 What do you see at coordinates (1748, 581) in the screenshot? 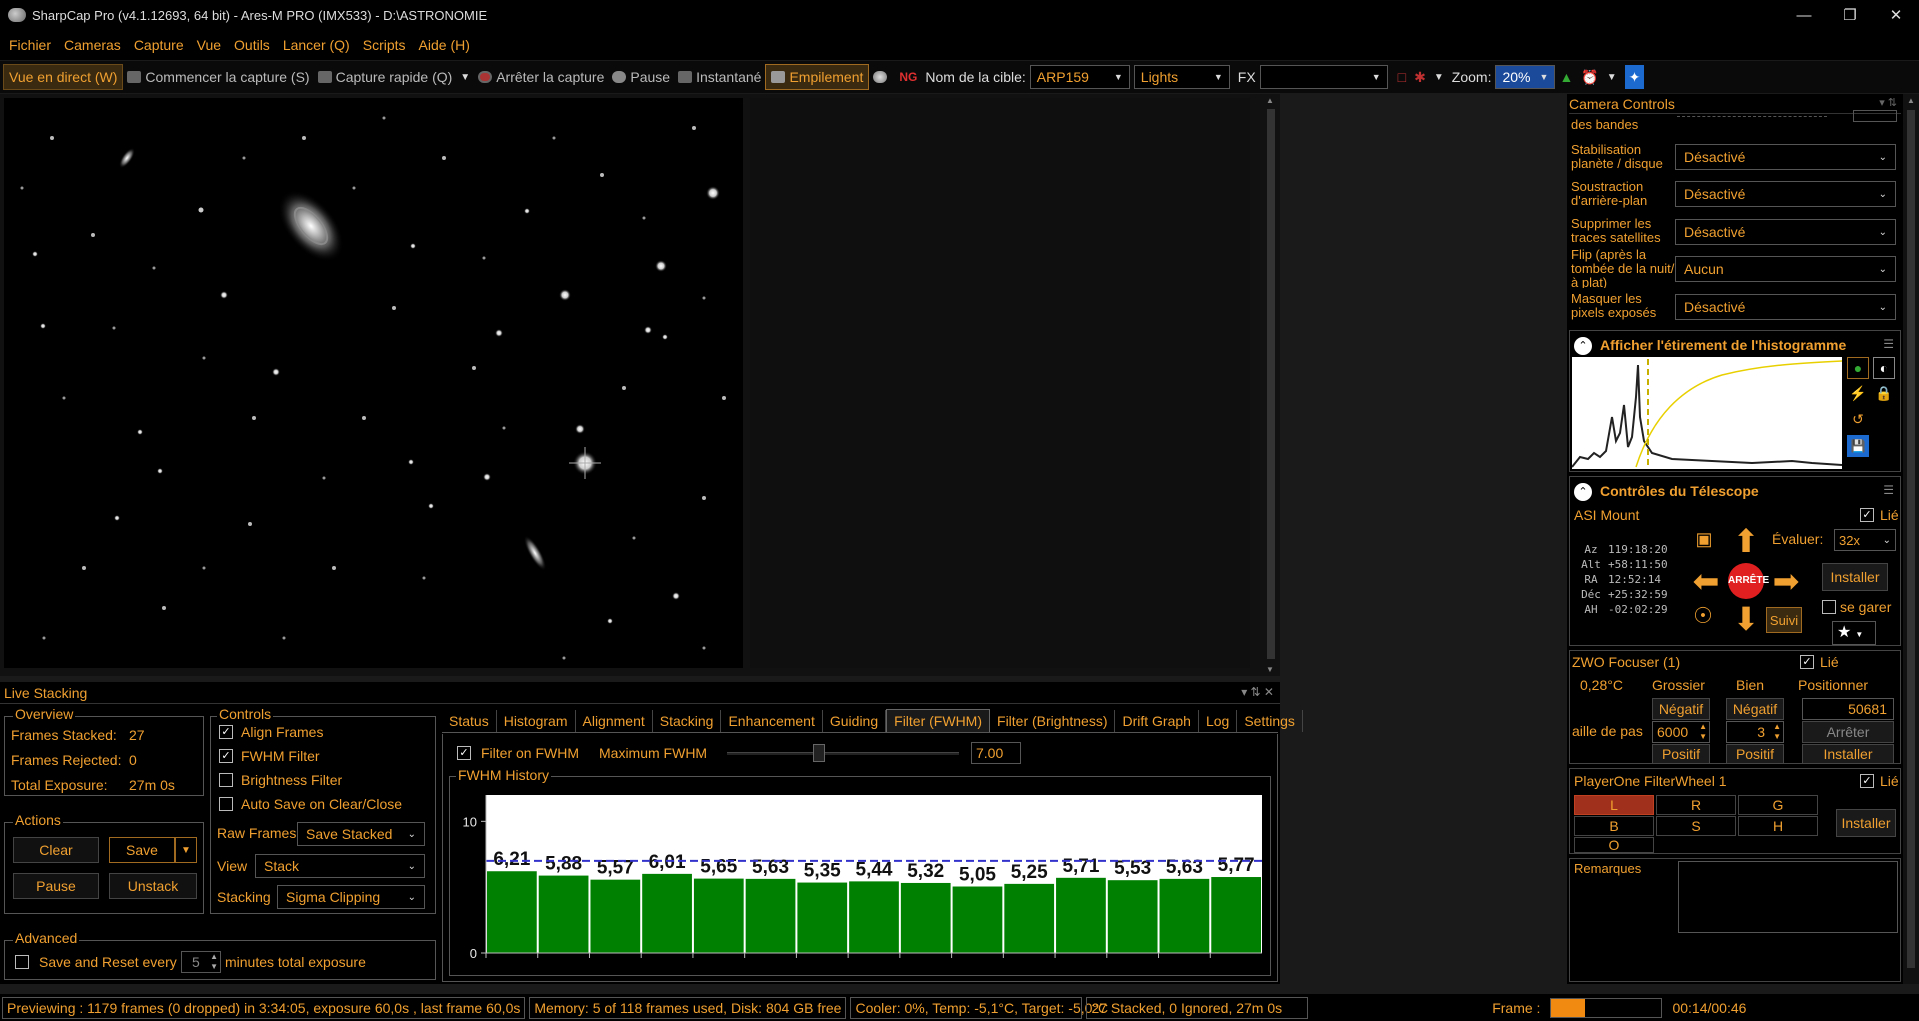
I see `stop-mount-button: ARRÊTE` at bounding box center [1748, 581].